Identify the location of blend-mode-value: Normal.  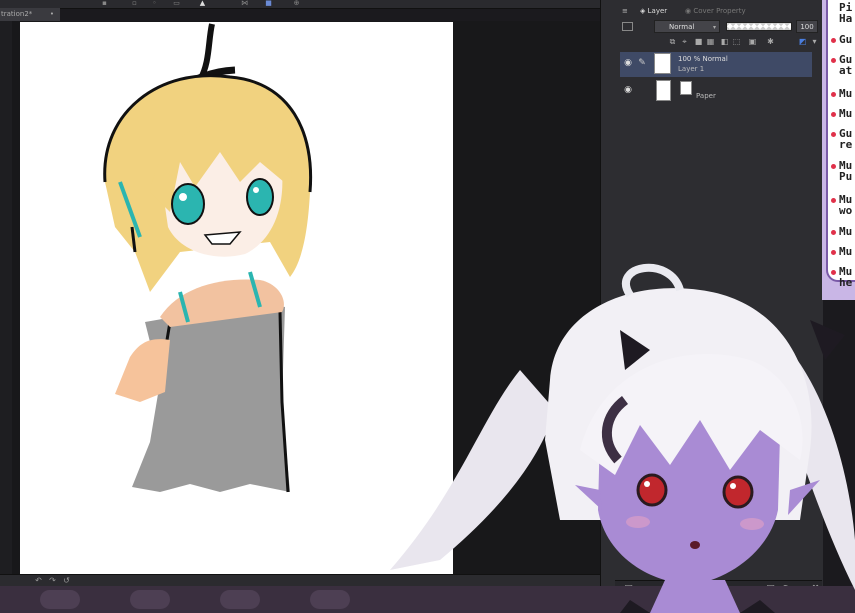
(682, 27).